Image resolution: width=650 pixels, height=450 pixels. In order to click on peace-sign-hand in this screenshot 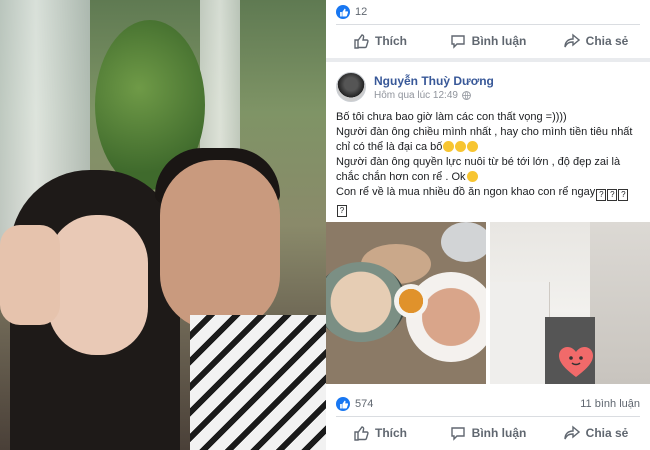, I will do `click(30, 275)`.